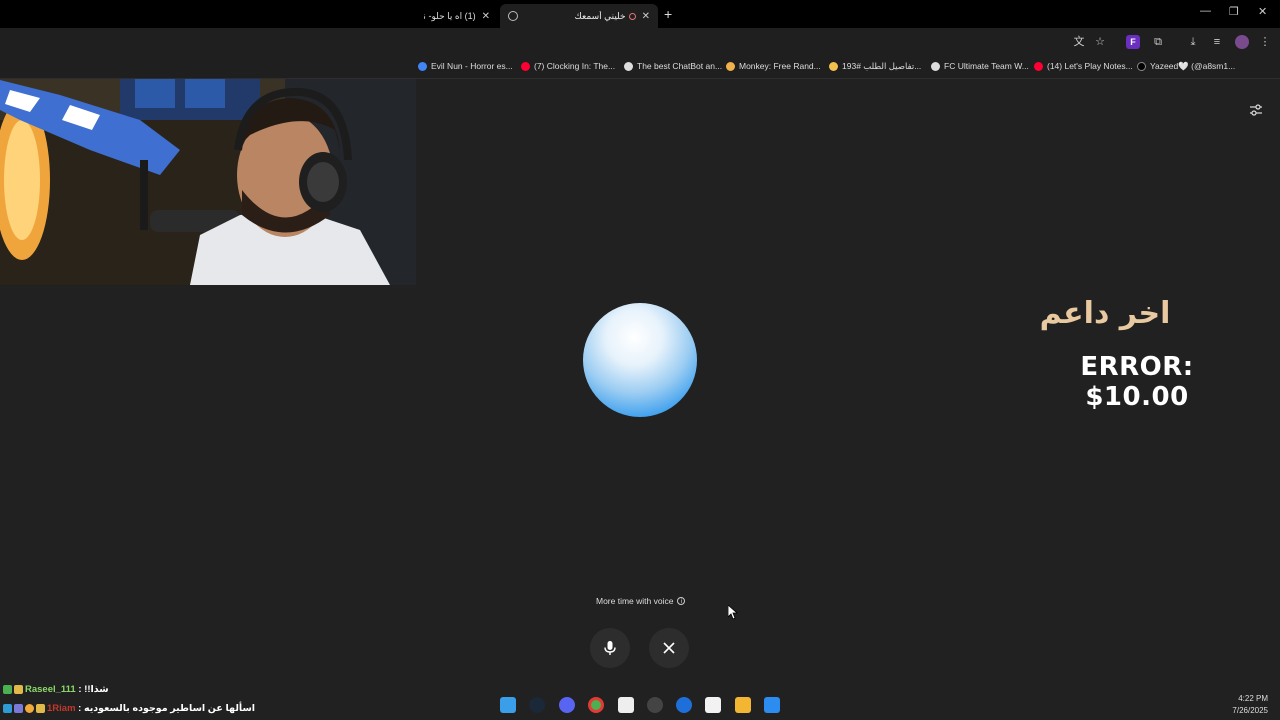 This screenshot has height=720, width=1280. Describe the element at coordinates (1234, 11) in the screenshot. I see `restore-icon: ❐` at that location.